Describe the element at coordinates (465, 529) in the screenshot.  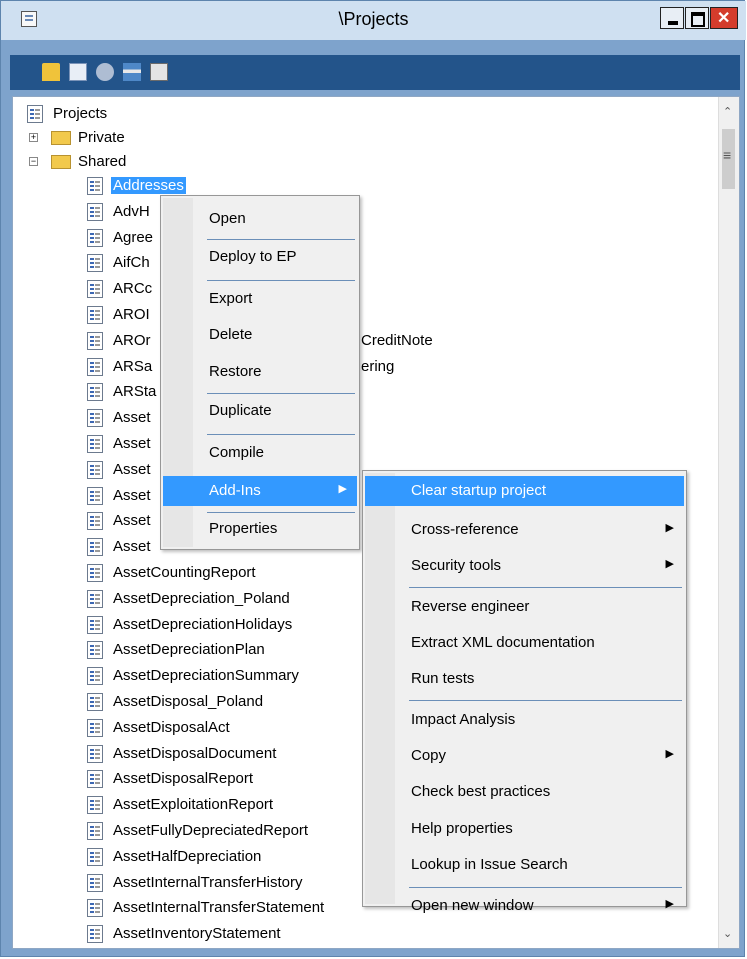
I see `menu-item-label: Cross-reference` at that location.